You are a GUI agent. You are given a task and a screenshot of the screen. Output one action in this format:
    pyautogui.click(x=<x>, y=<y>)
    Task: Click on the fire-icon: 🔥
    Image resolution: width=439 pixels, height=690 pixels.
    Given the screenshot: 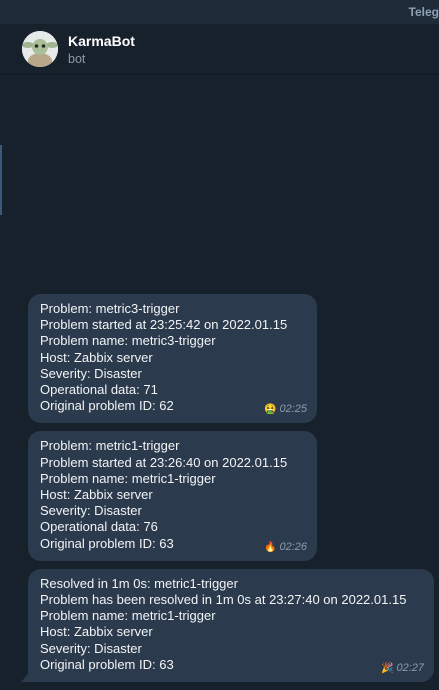 What is the action you would take?
    pyautogui.click(x=270, y=547)
    